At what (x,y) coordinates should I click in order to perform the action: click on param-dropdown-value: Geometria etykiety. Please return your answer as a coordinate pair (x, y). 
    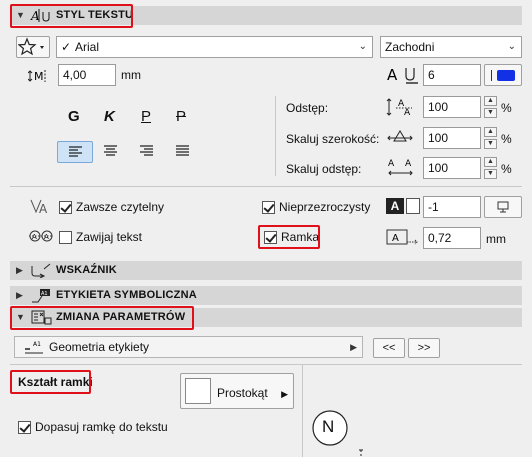
    Looking at the image, I should click on (99, 347).